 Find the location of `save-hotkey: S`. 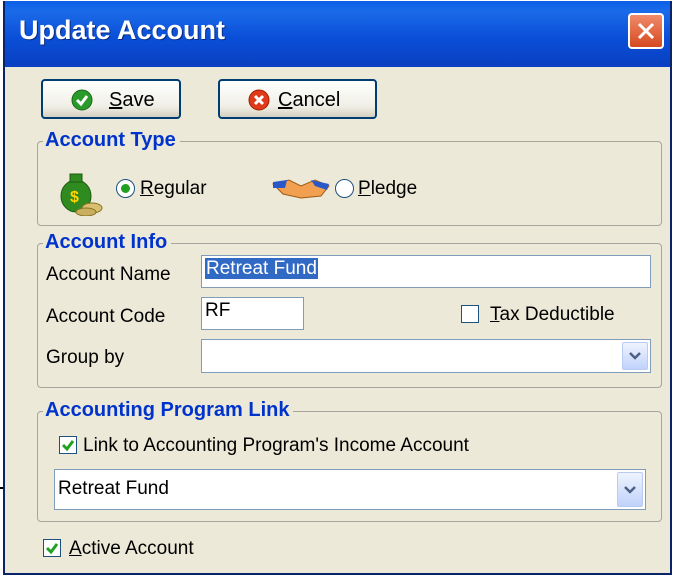

save-hotkey: S is located at coordinates (116, 100).